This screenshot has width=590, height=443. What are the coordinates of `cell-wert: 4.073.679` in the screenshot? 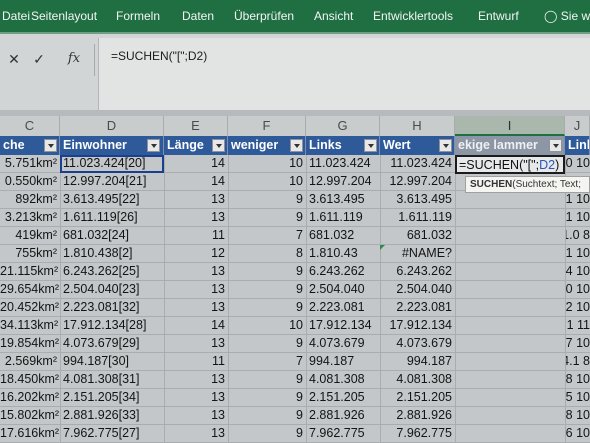 It's located at (417, 343).